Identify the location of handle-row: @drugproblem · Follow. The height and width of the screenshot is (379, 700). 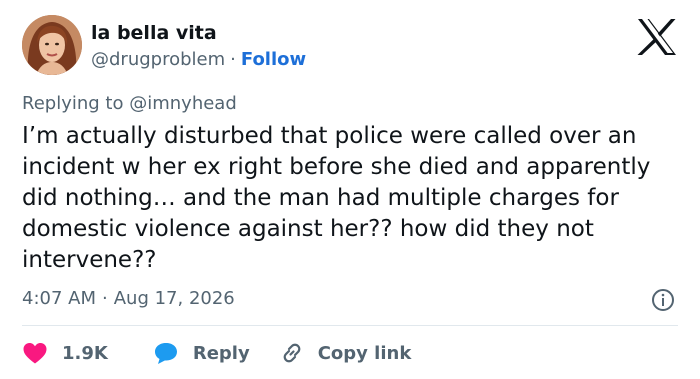
(198, 59).